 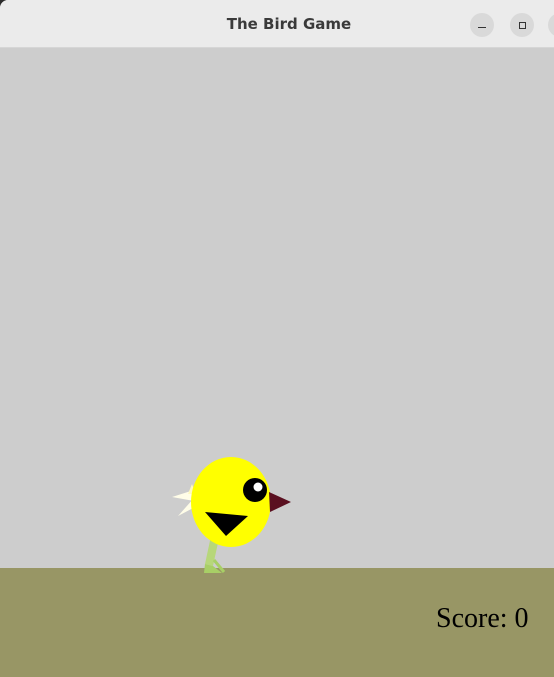 I want to click on minimize-icon, so click(x=482, y=27).